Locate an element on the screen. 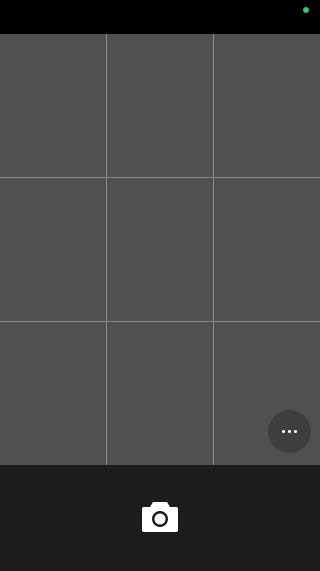 The height and width of the screenshot is (571, 320). shutter-button is located at coordinates (160, 516).